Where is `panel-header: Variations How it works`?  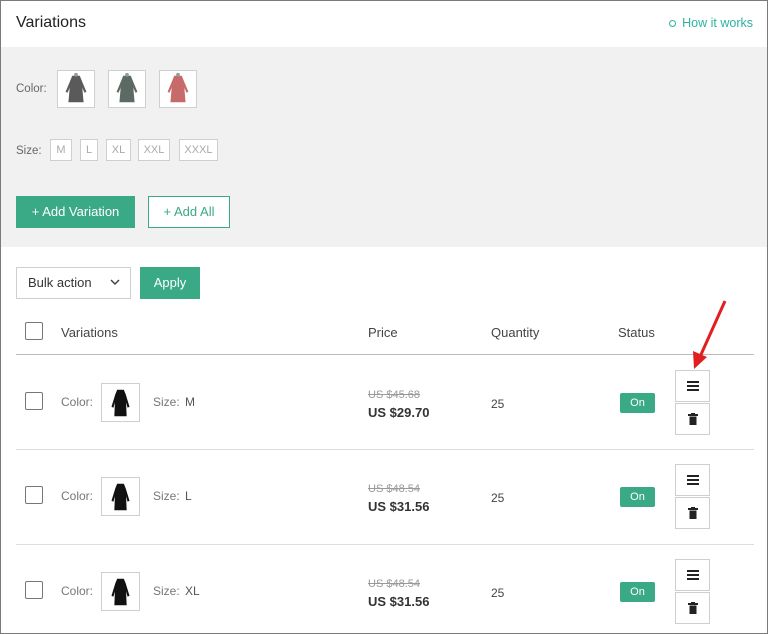 panel-header: Variations How it works is located at coordinates (384, 24).